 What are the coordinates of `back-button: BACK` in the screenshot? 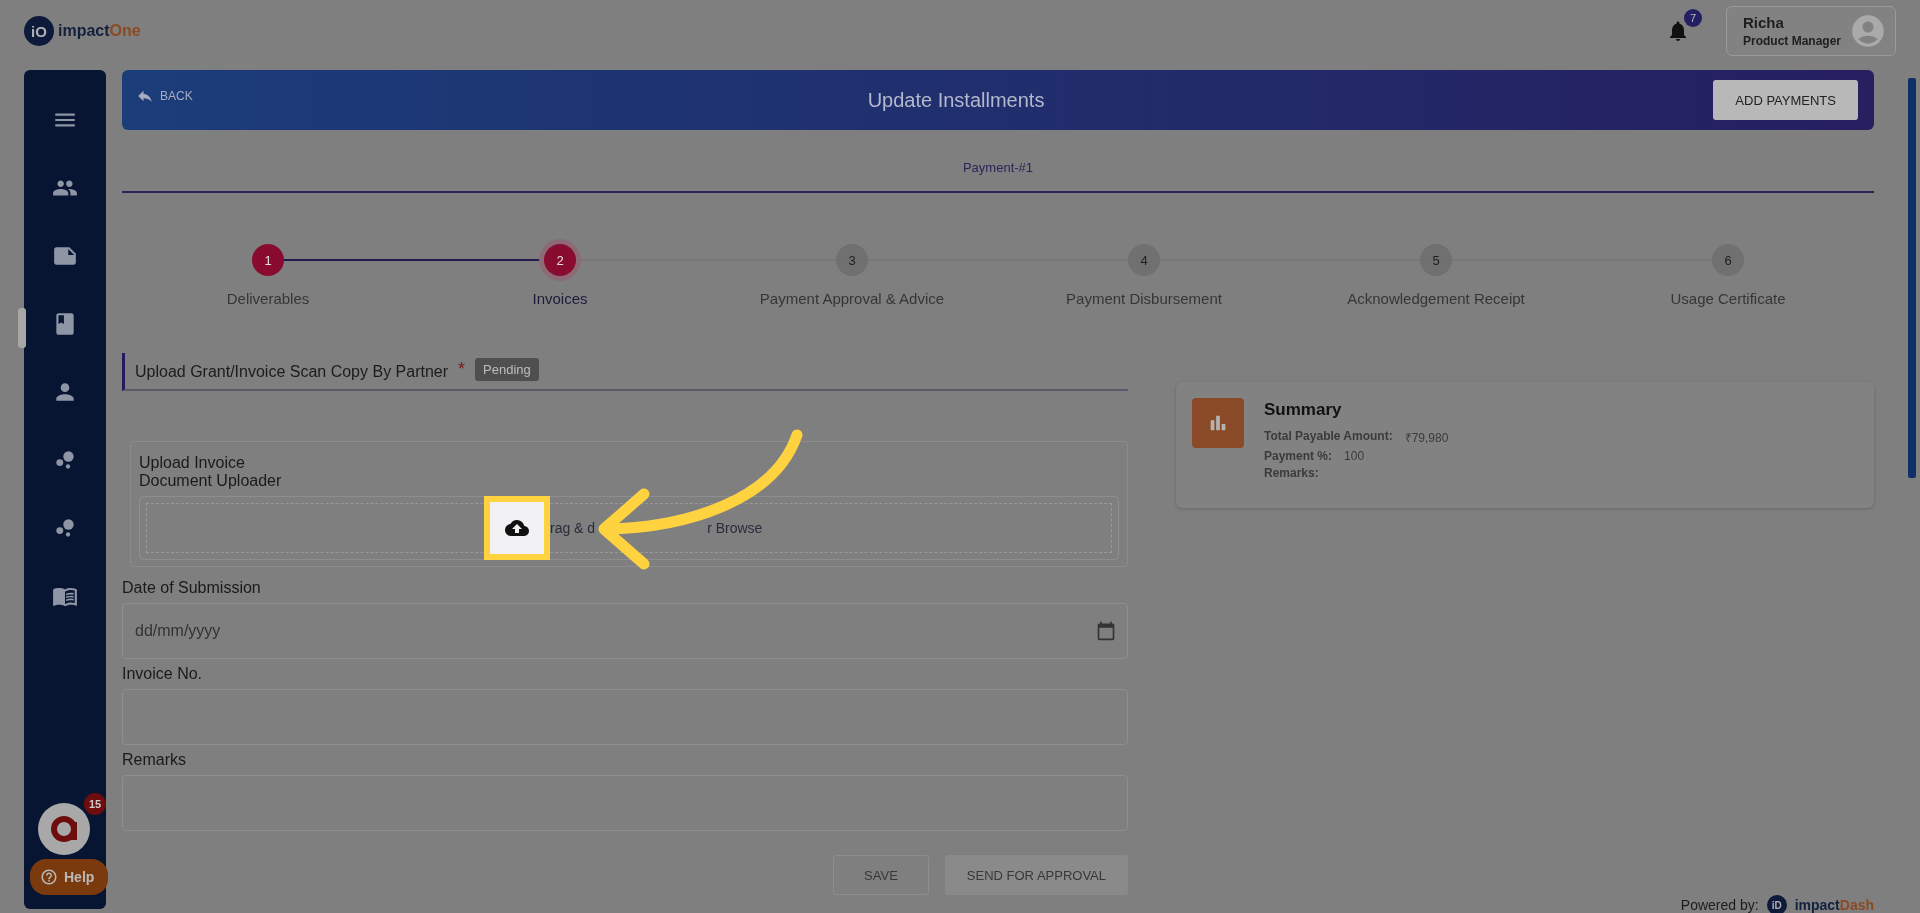 It's located at (164, 96).